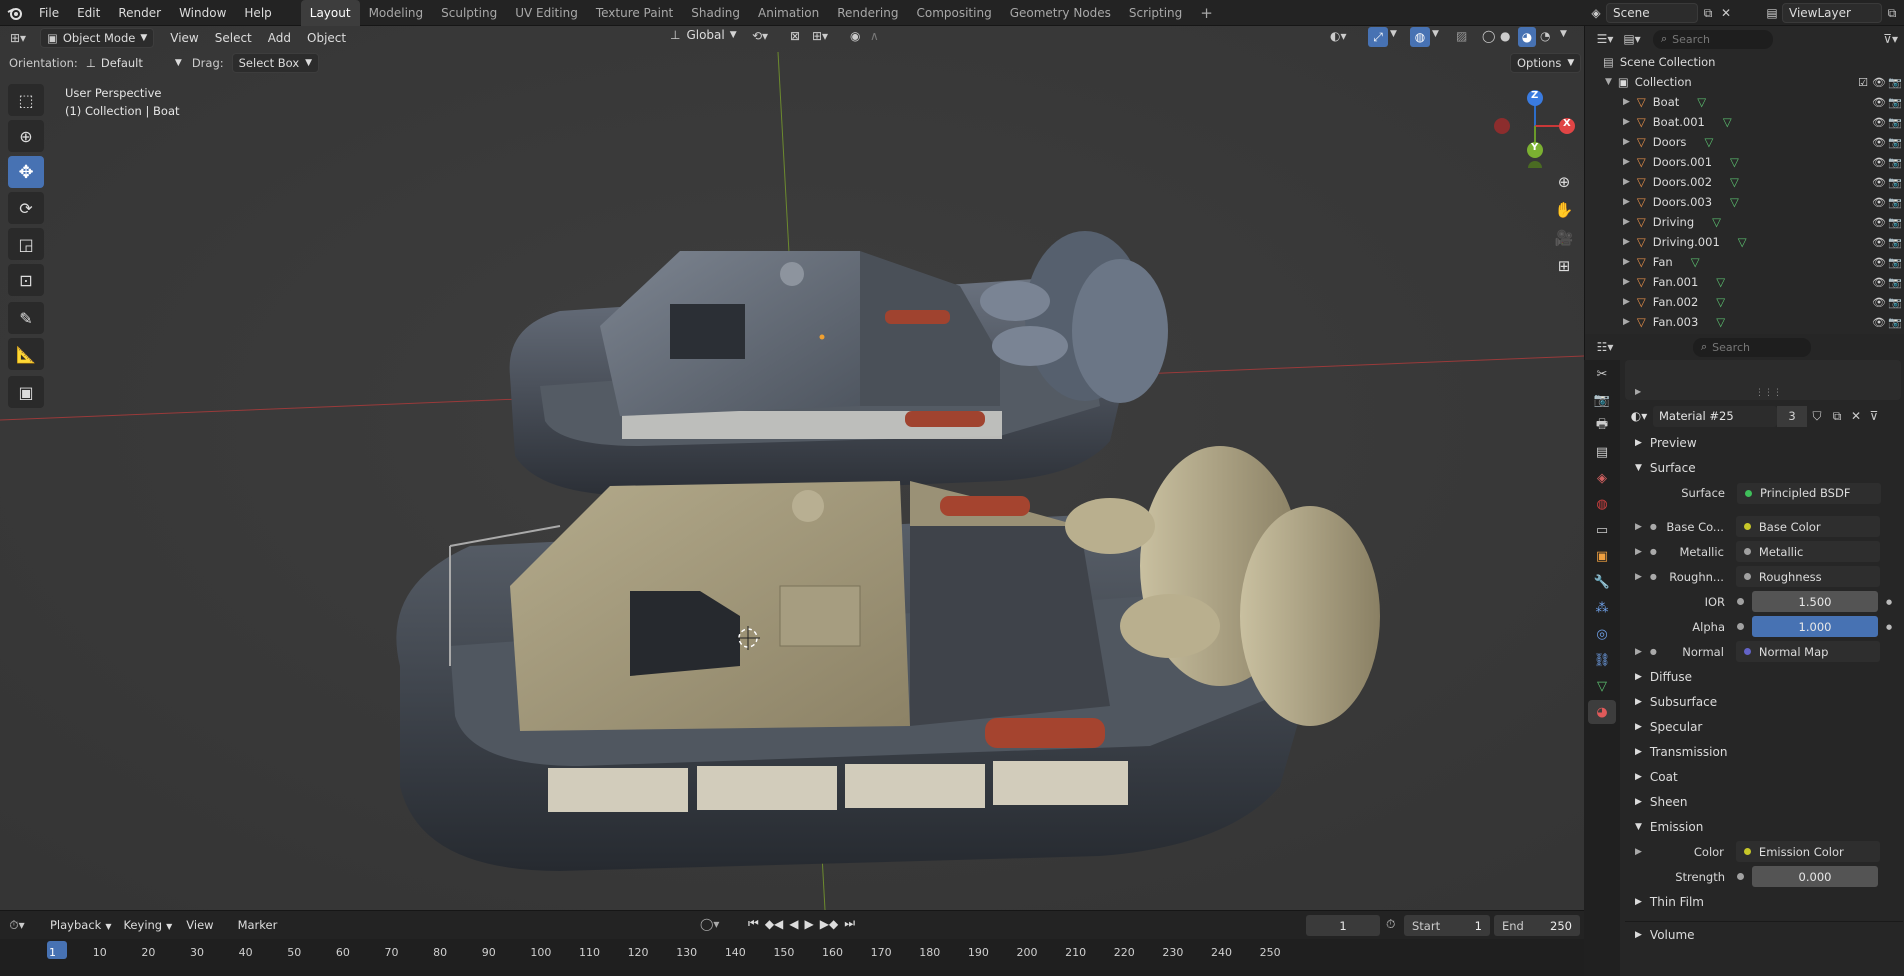  What do you see at coordinates (1602, 660) in the screenshot?
I see `constraints-tab-icon: ⛓` at bounding box center [1602, 660].